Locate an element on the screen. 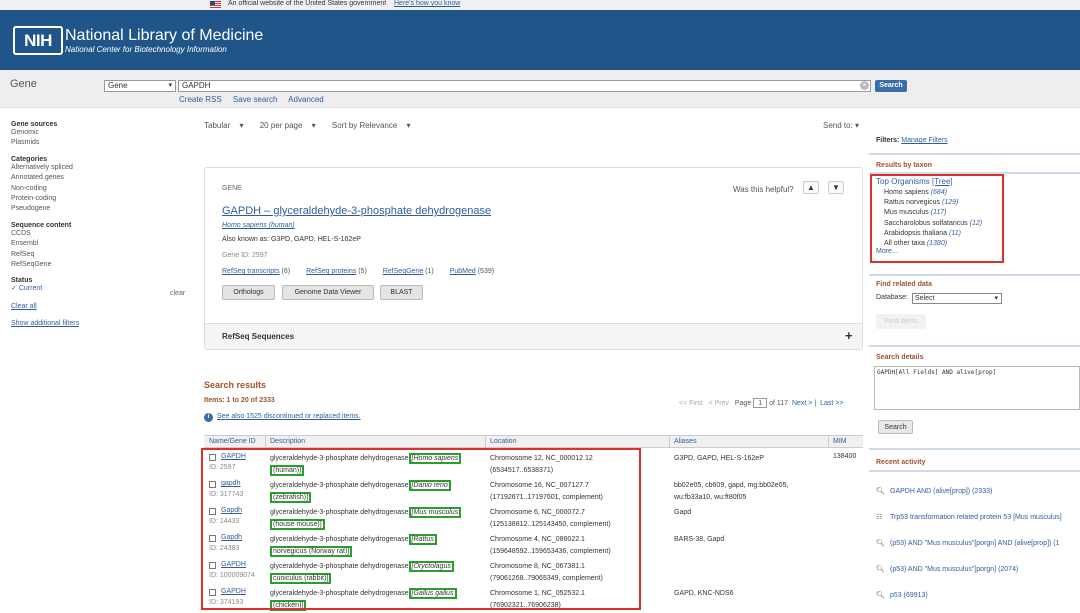 The image size is (1080, 613). top-organisms-label: Top Organisms is located at coordinates (903, 181).